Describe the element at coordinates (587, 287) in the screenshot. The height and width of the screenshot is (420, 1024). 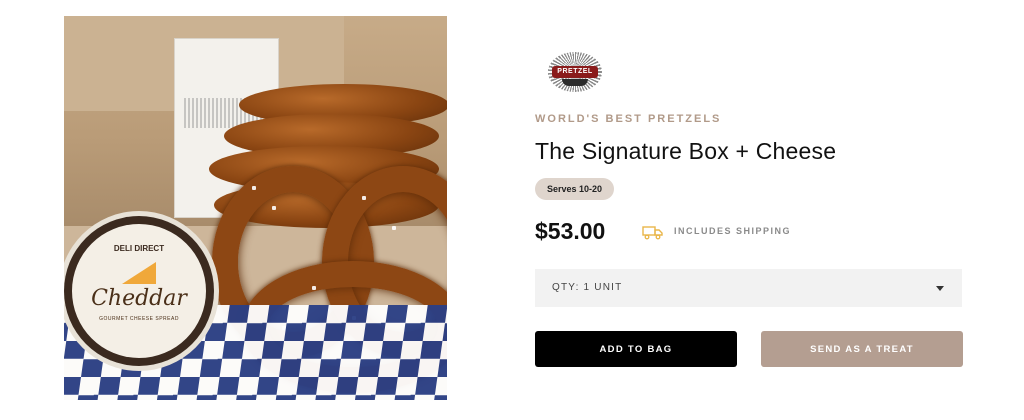
I see `quantity-select-value: QTY: 1 UNIT` at that location.